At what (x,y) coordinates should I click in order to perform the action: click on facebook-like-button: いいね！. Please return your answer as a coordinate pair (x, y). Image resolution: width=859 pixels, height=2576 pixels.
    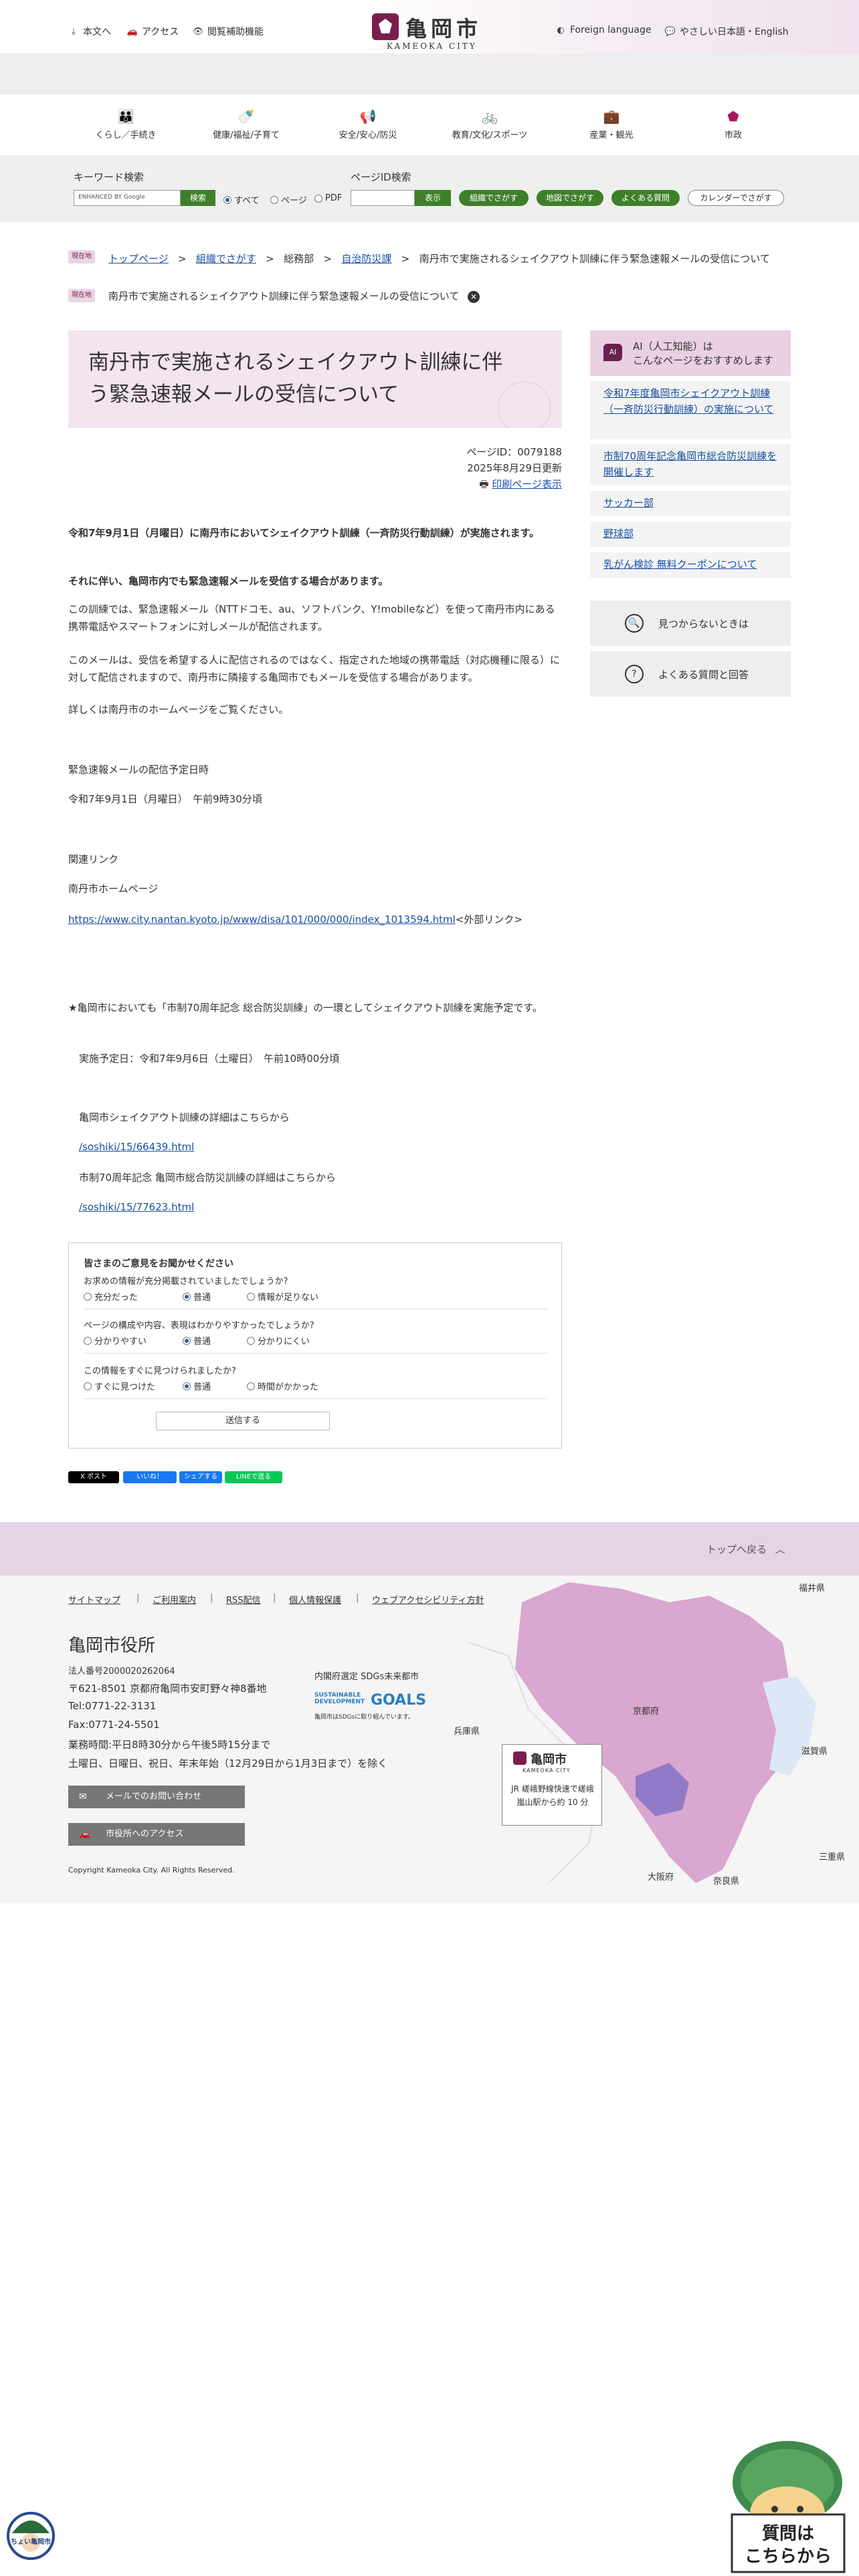
    Looking at the image, I should click on (150, 1477).